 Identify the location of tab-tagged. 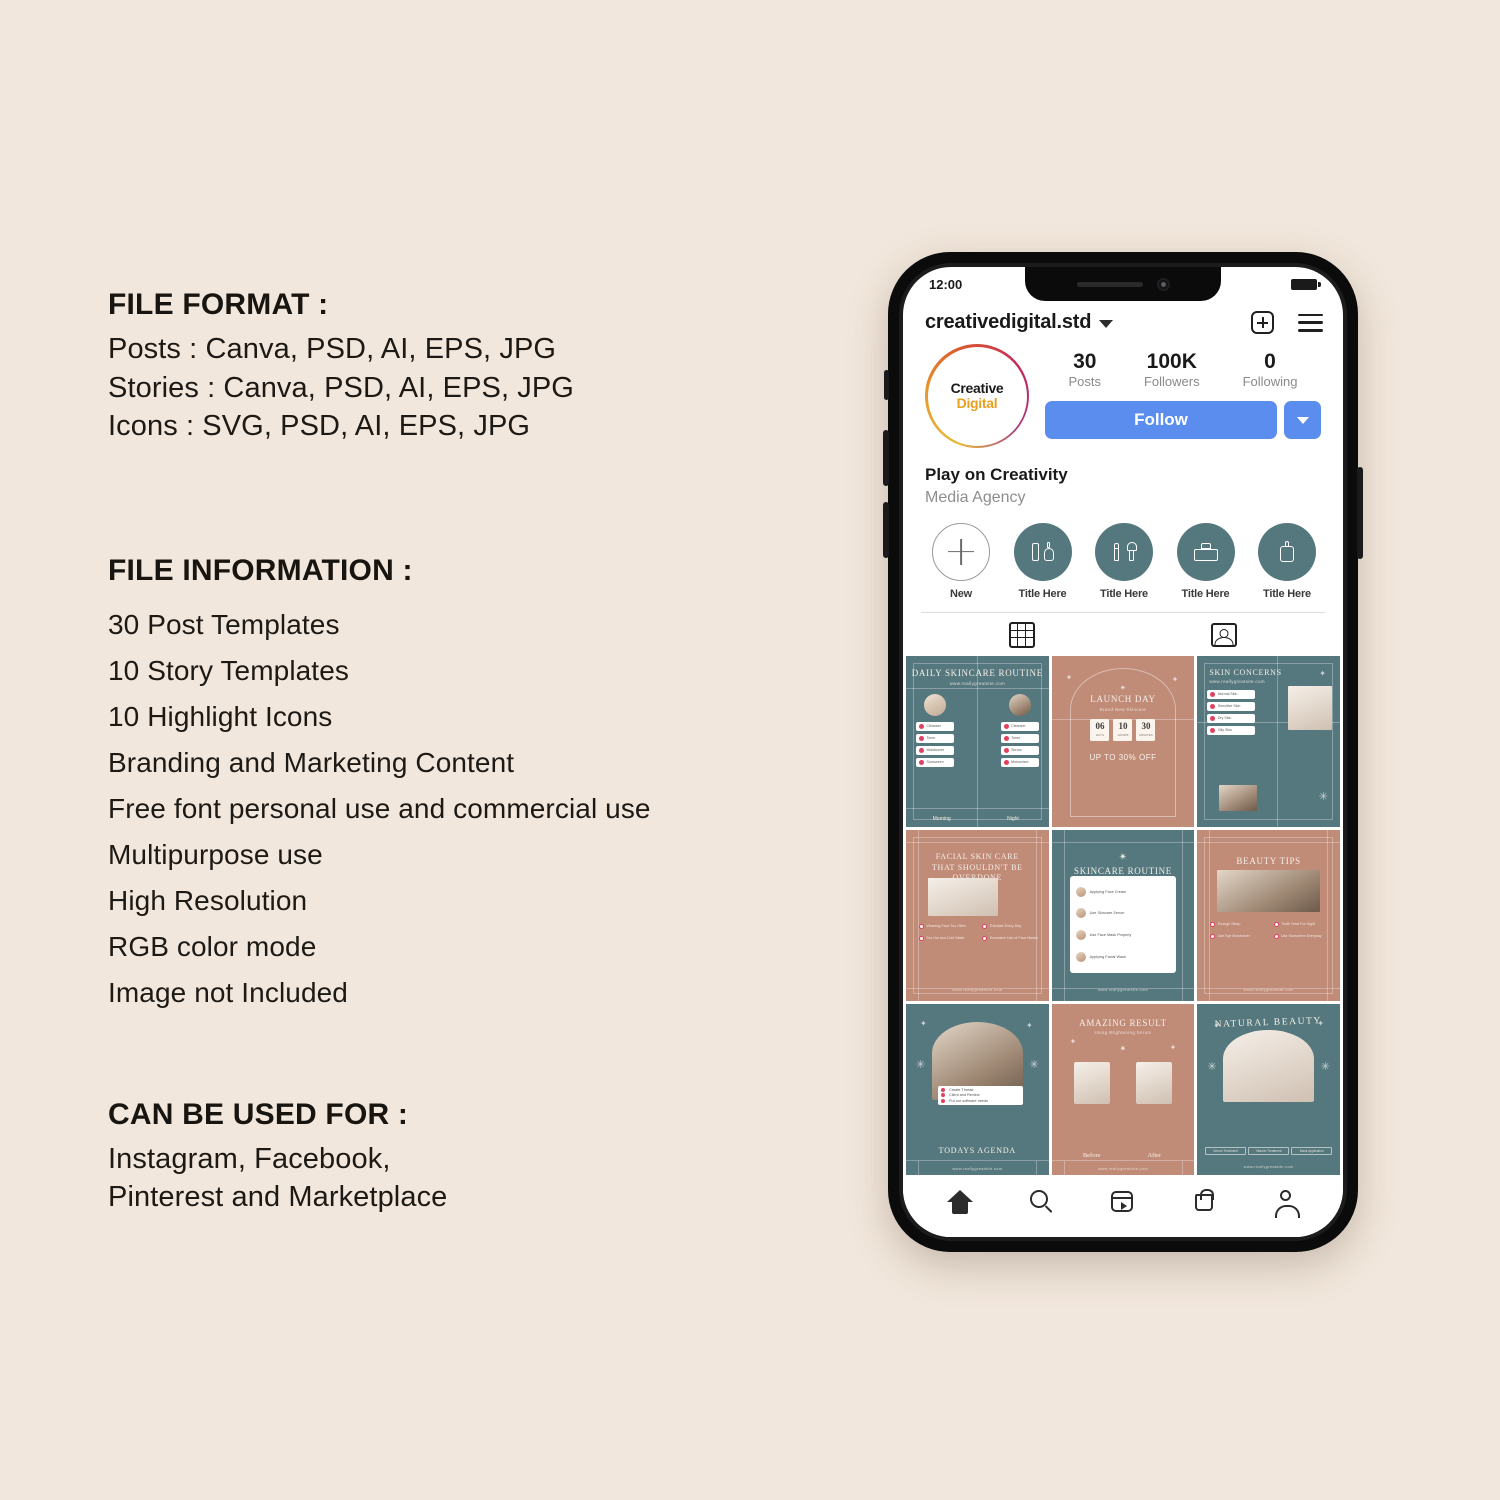
(1224, 634).